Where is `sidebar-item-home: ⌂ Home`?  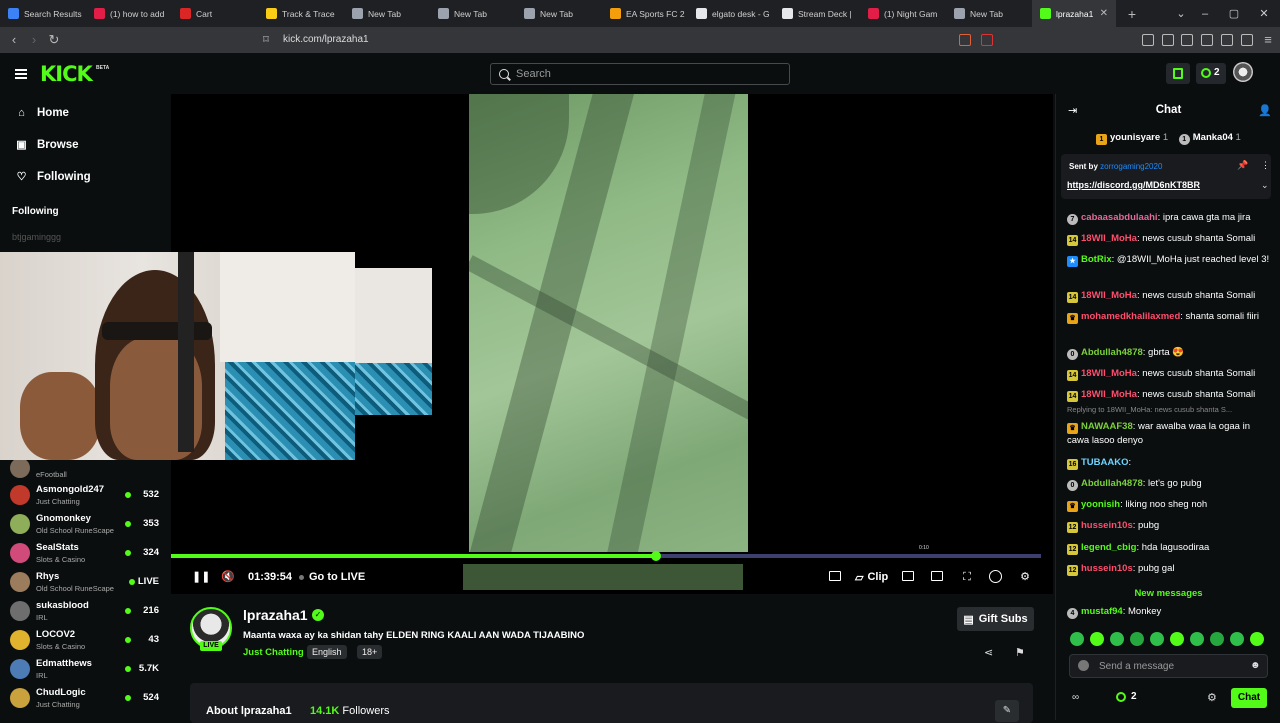
sidebar-item-home: ⌂ Home is located at coordinates (42, 113).